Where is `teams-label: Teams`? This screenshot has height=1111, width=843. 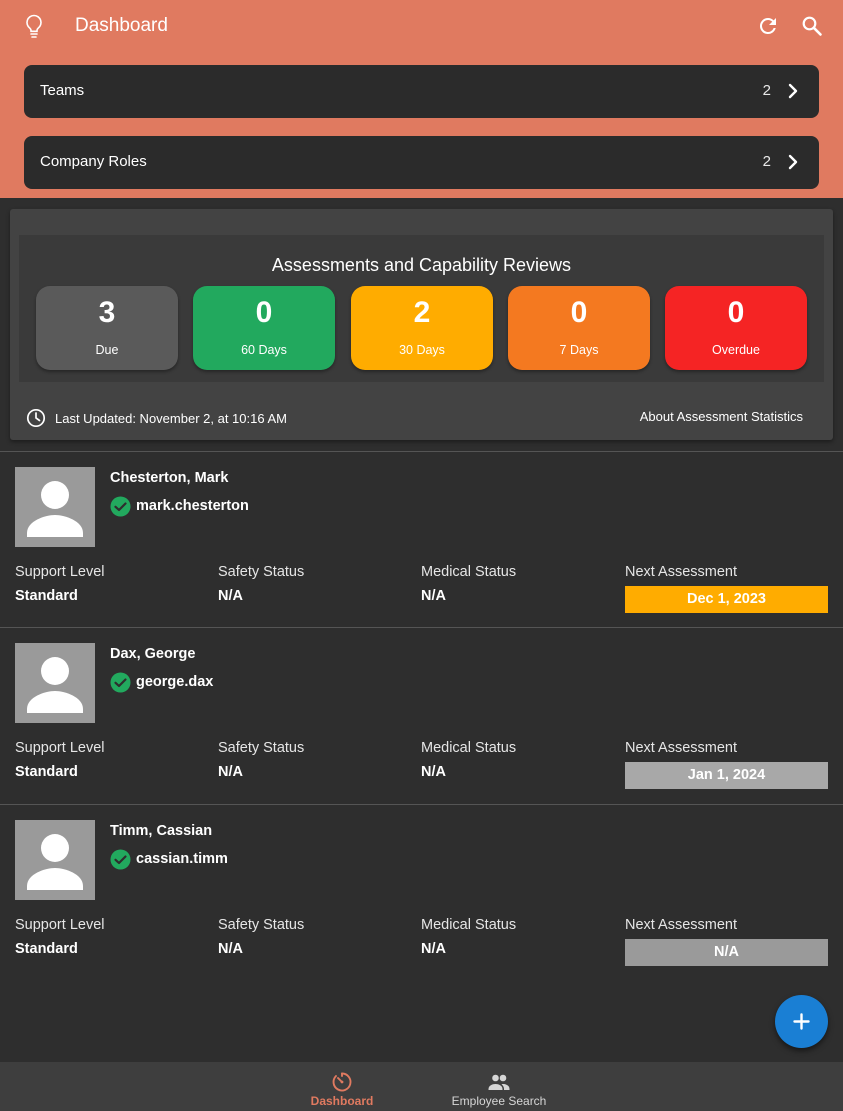
teams-label: Teams is located at coordinates (62, 90).